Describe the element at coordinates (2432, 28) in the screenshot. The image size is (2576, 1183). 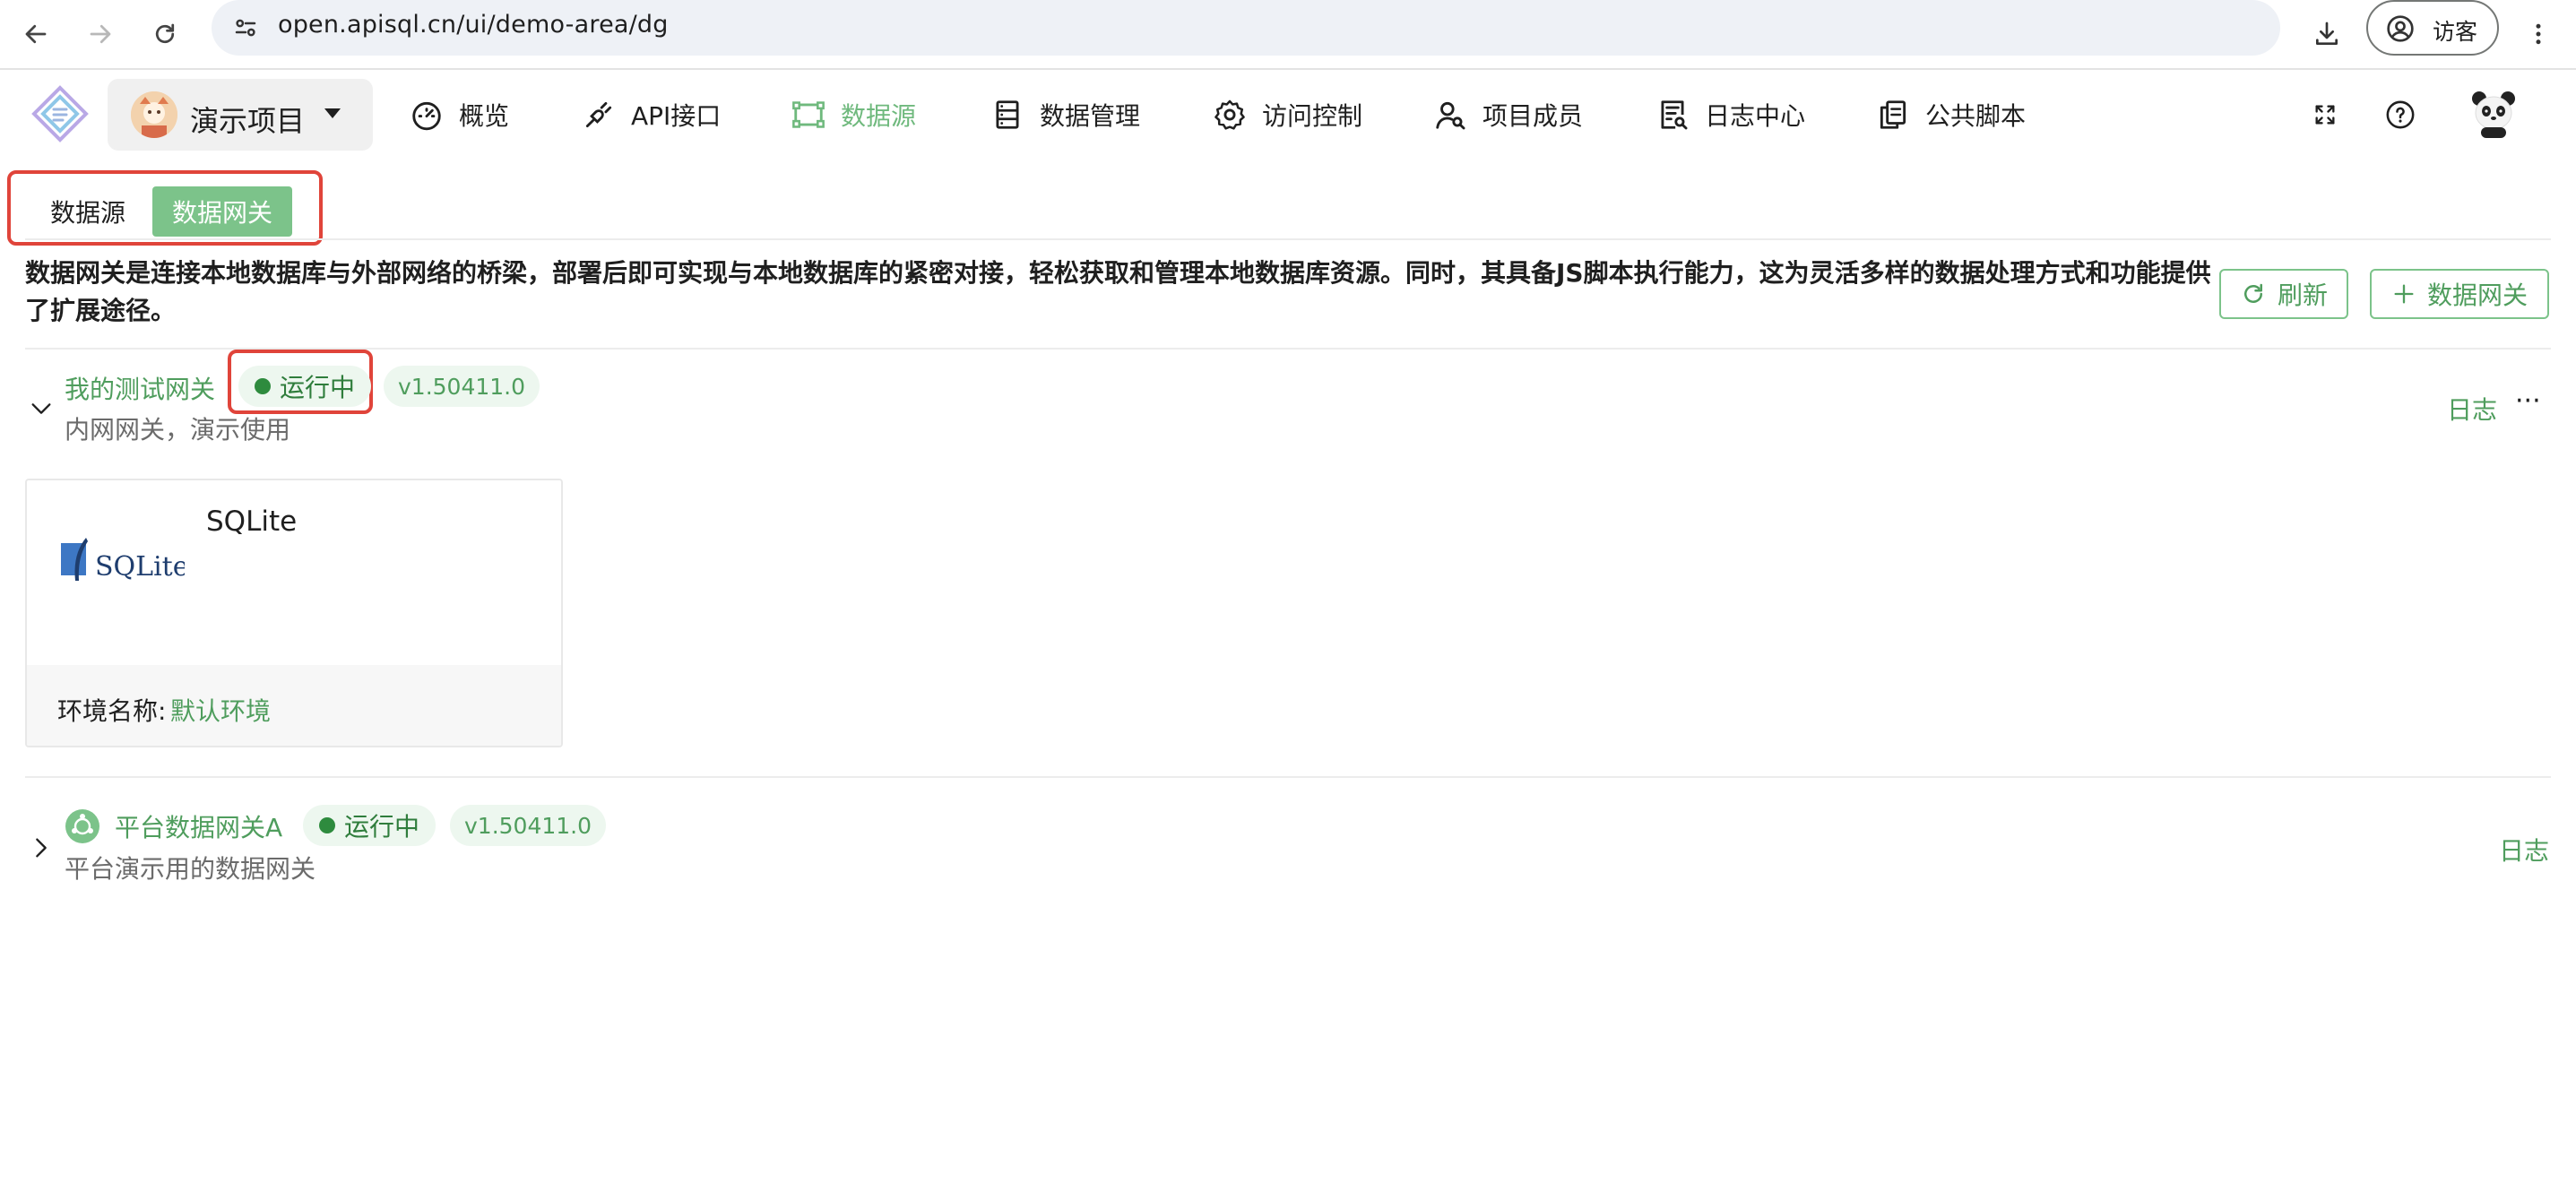
I see `profile-button: 访客` at that location.